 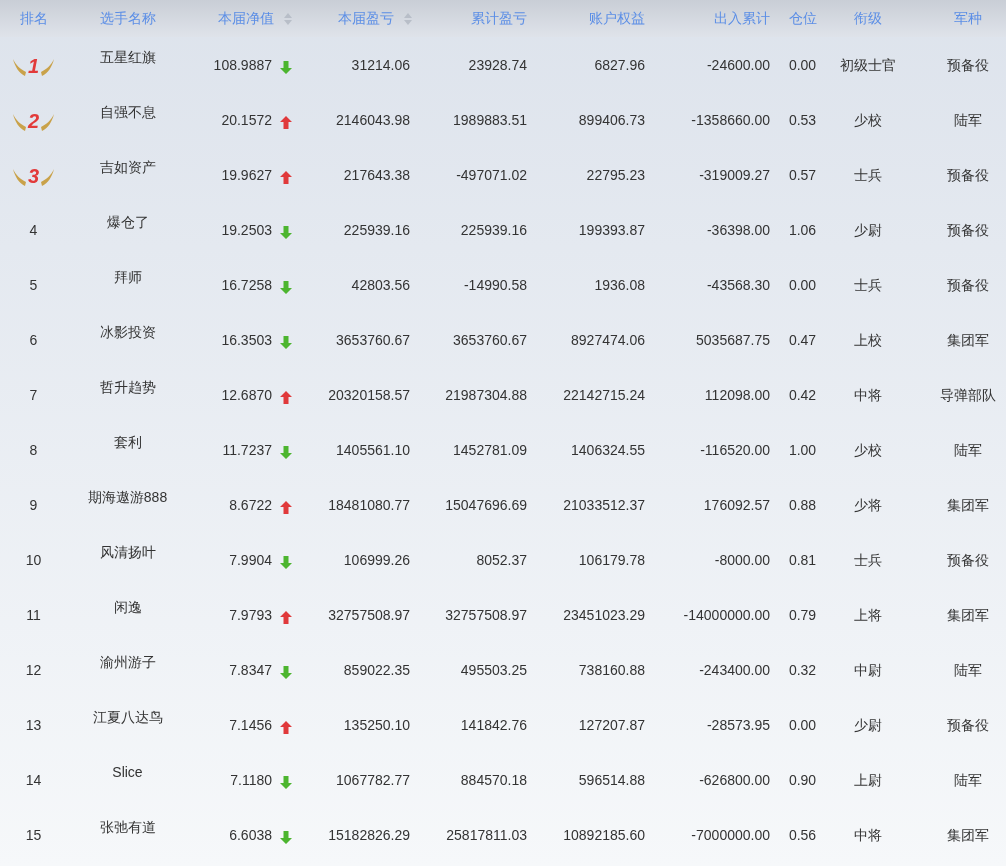 I want to click on table-cell-text: 1.00, so click(x=802, y=450).